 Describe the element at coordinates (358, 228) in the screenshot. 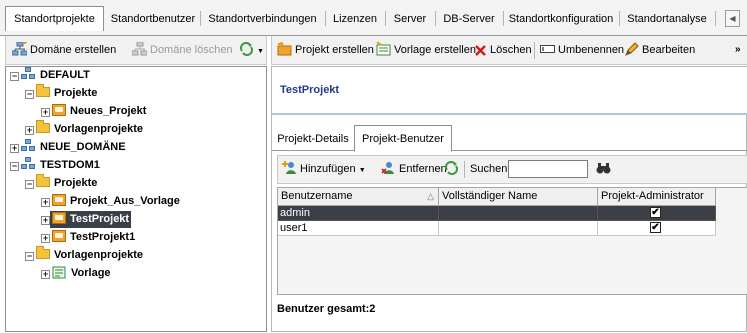

I see `cell-username: user1` at that location.